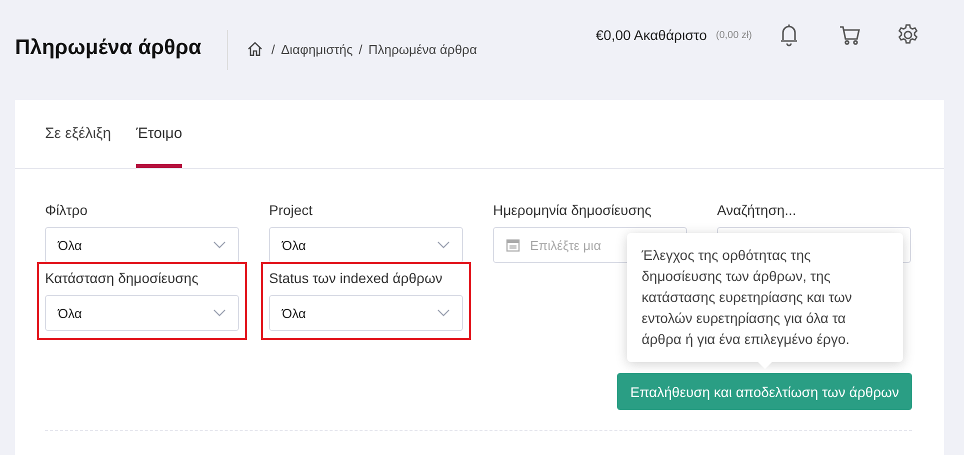  I want to click on balance-amount: €0,00 Ακαθάριστο, so click(651, 35).